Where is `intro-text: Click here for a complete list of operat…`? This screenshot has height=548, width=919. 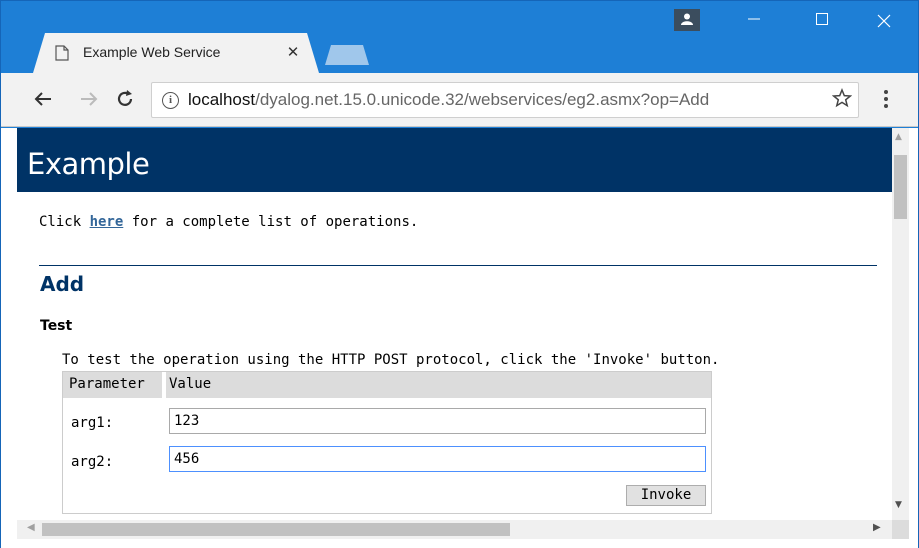
intro-text: Click here for a complete list of operat… is located at coordinates (228, 222).